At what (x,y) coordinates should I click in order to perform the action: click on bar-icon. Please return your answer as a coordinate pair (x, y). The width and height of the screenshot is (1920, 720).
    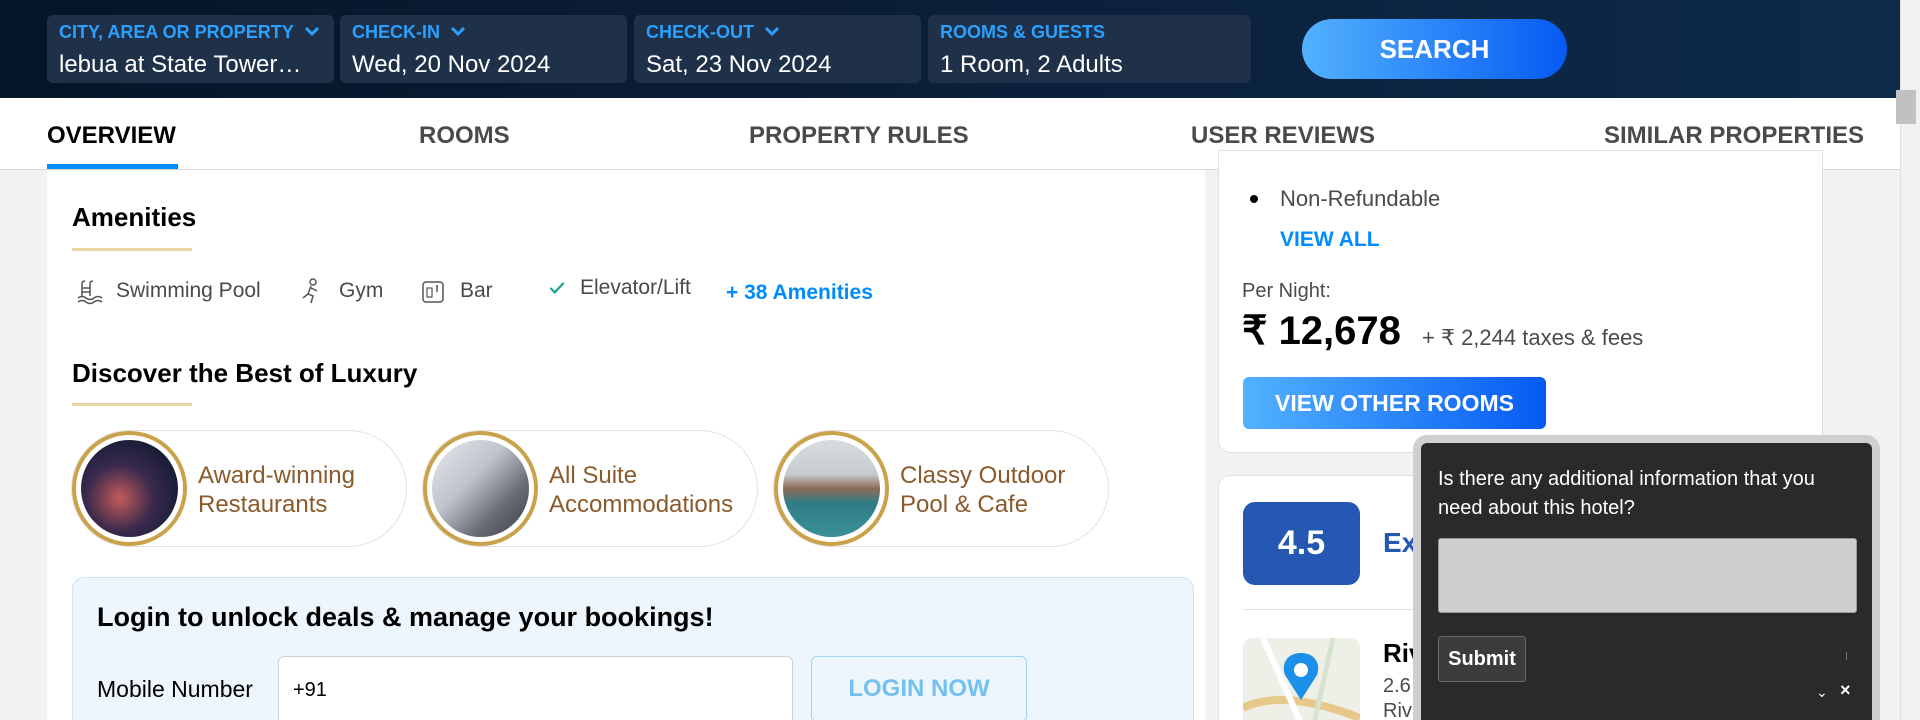
    Looking at the image, I should click on (433, 292).